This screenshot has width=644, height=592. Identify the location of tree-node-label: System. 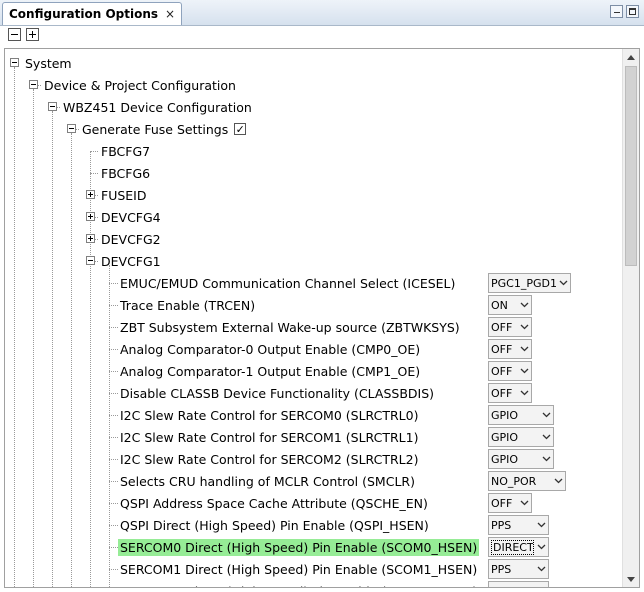
(48, 63).